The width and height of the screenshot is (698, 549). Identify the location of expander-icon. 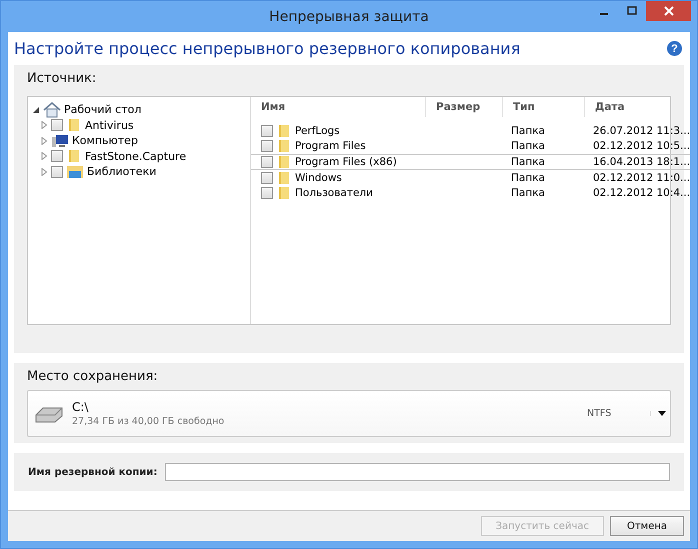
(36, 110).